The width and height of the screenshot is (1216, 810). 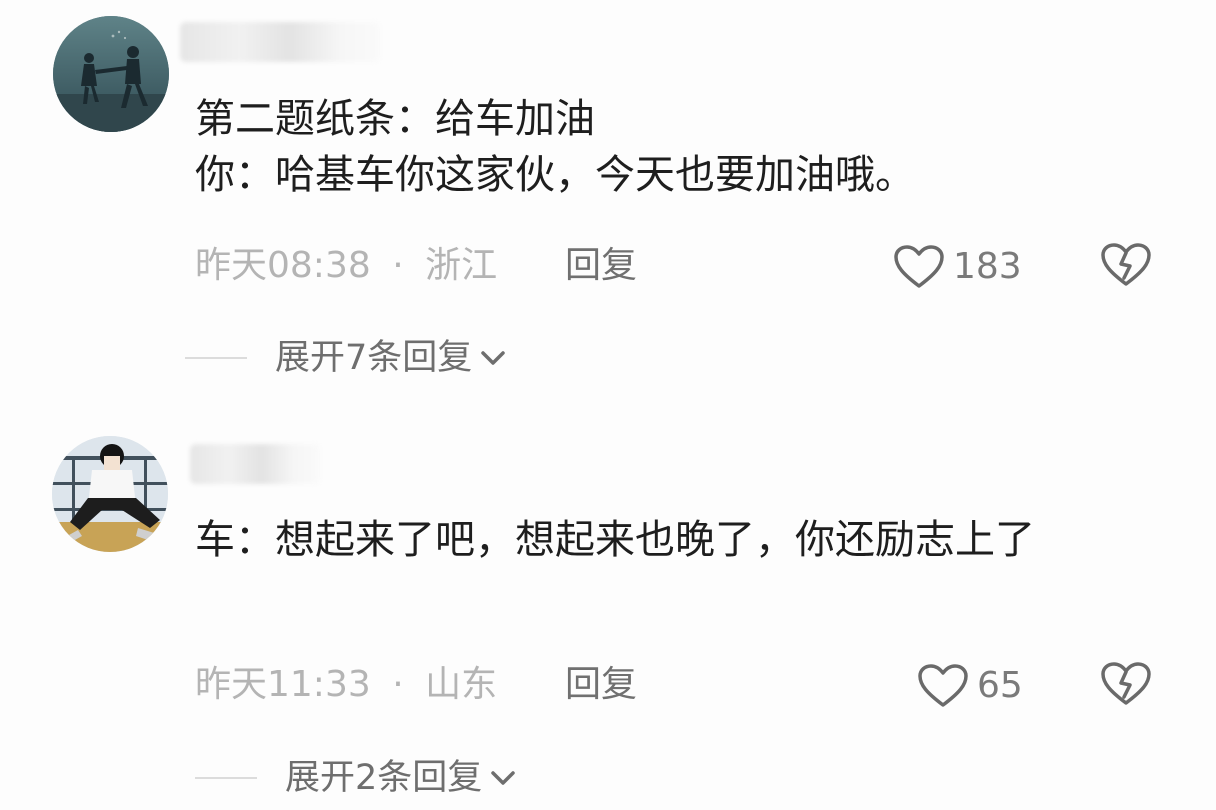 I want to click on like-button: 65, so click(x=970, y=686).